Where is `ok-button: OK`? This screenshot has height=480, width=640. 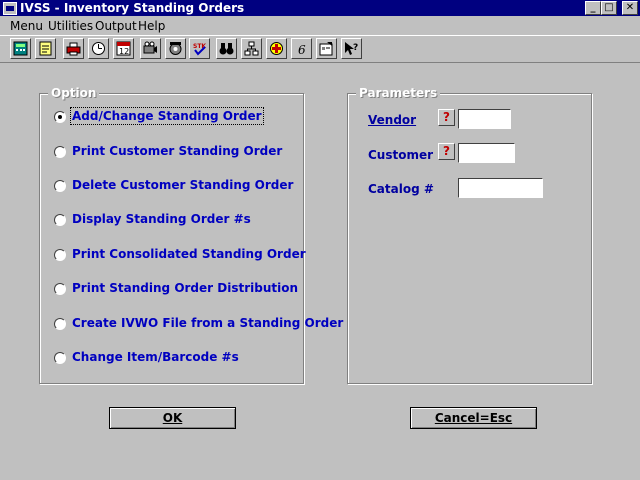
ok-button: OK is located at coordinates (172, 418).